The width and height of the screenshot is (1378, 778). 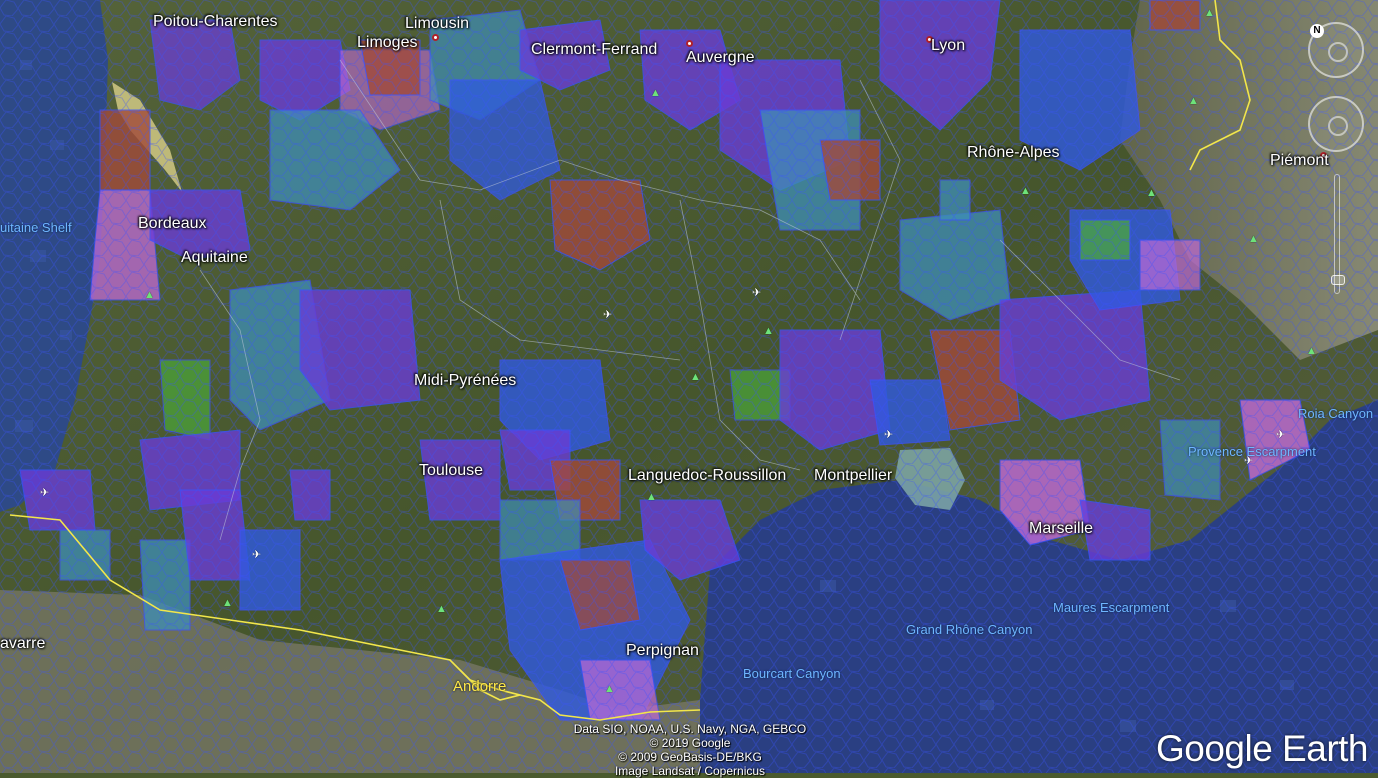 What do you see at coordinates (1337, 154) in the screenshot?
I see `navigation-controls: N` at bounding box center [1337, 154].